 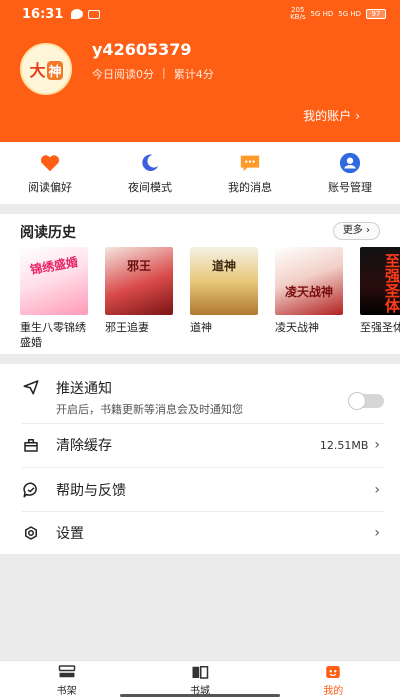 I want to click on divider, so click(x=203, y=467).